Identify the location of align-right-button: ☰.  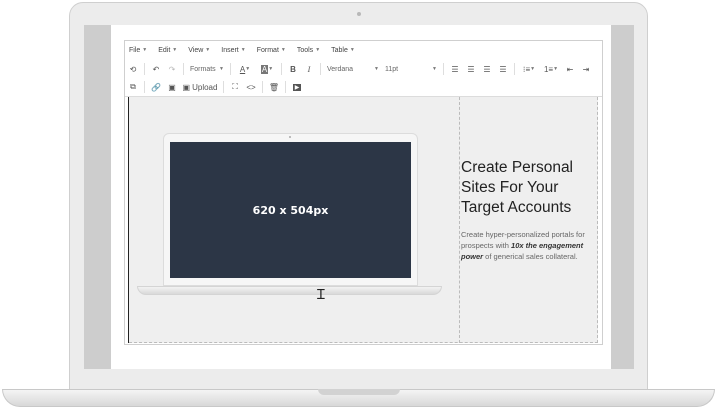
(487, 69).